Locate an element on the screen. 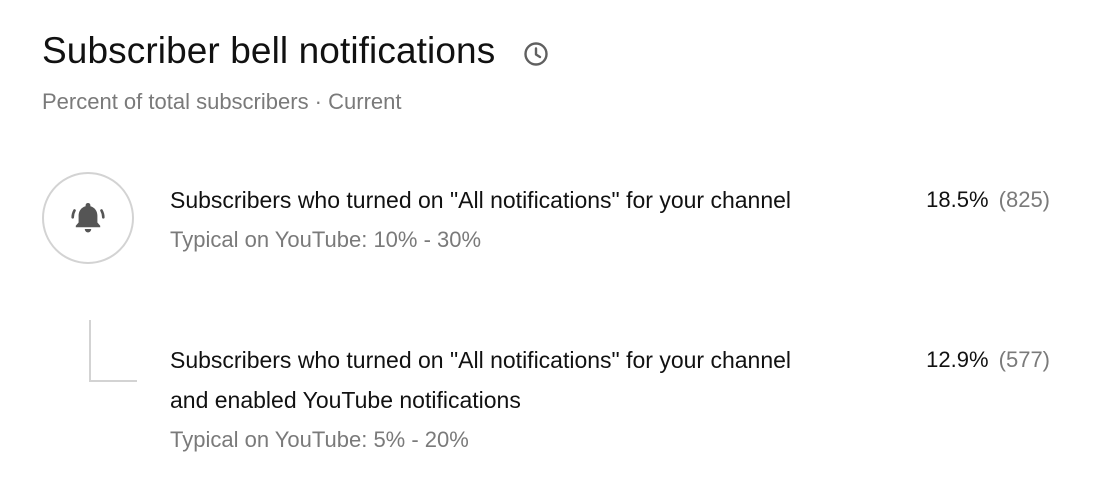  metric-typical-range: Typical on YouTube: 10% - 30% is located at coordinates (326, 239).